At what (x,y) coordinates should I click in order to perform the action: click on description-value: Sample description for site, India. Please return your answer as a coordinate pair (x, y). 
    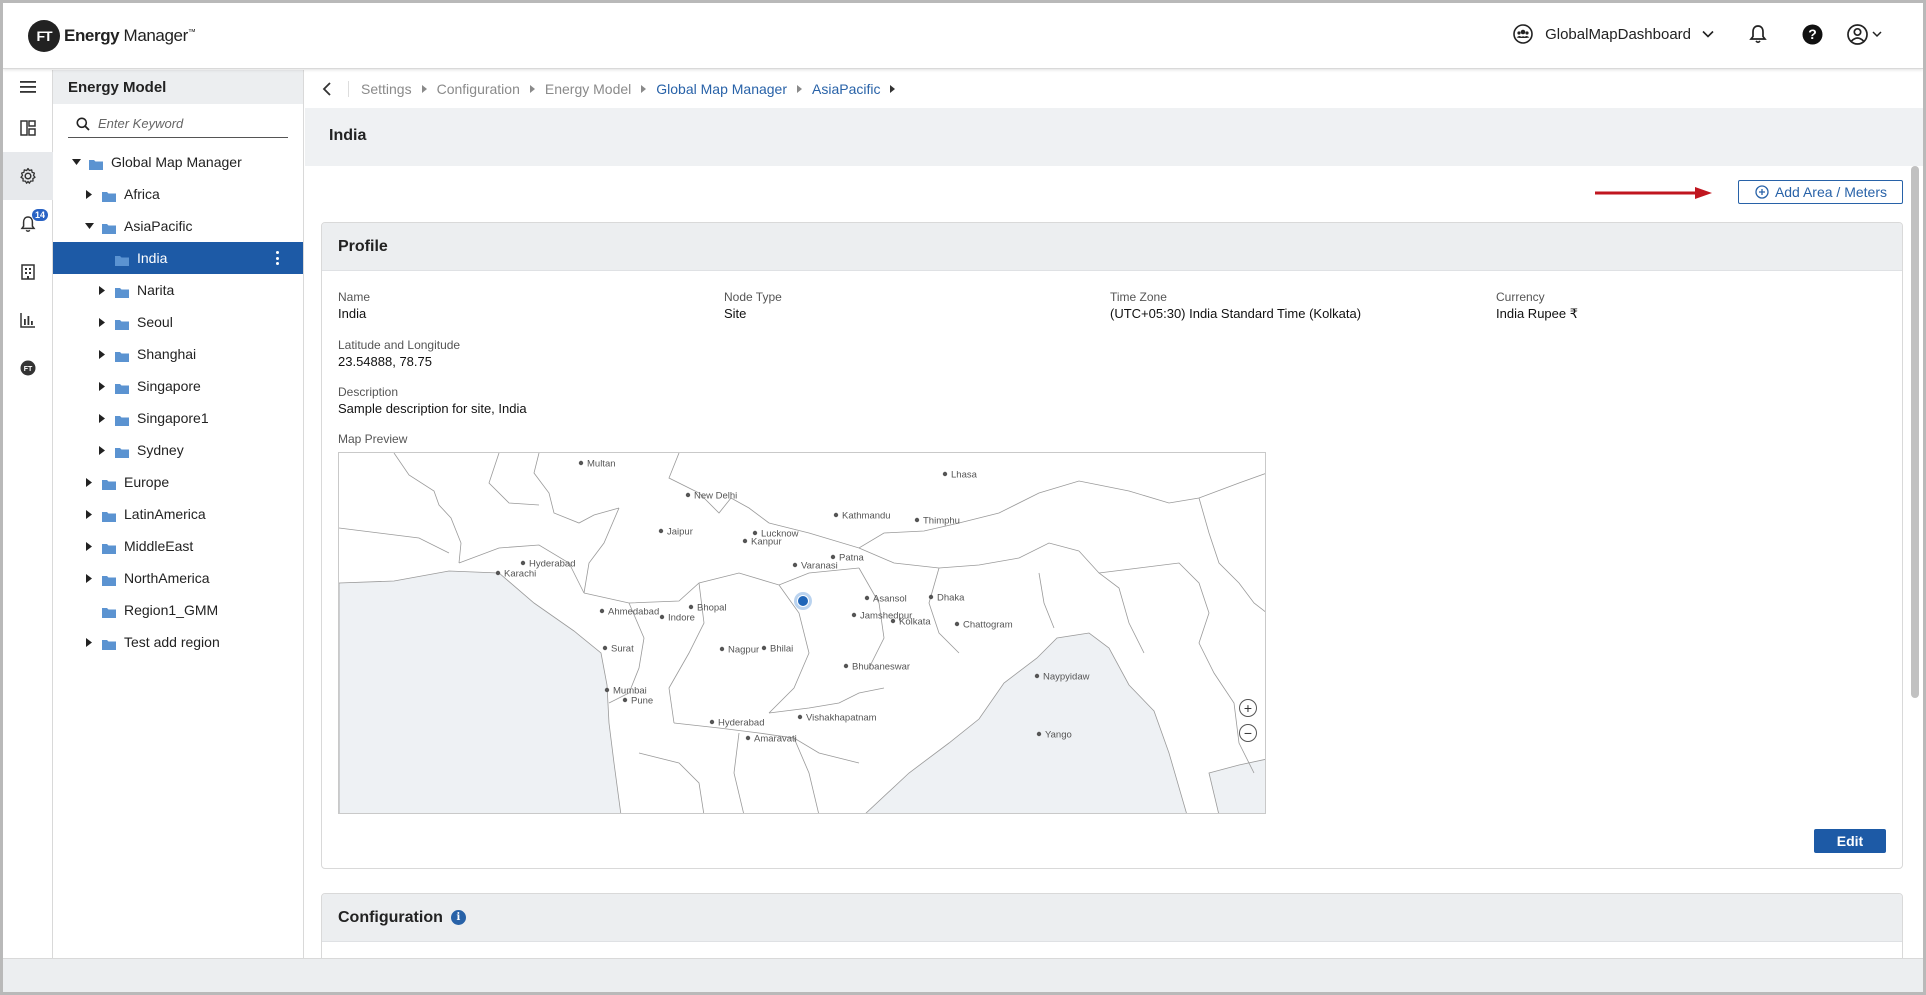
    Looking at the image, I should click on (432, 408).